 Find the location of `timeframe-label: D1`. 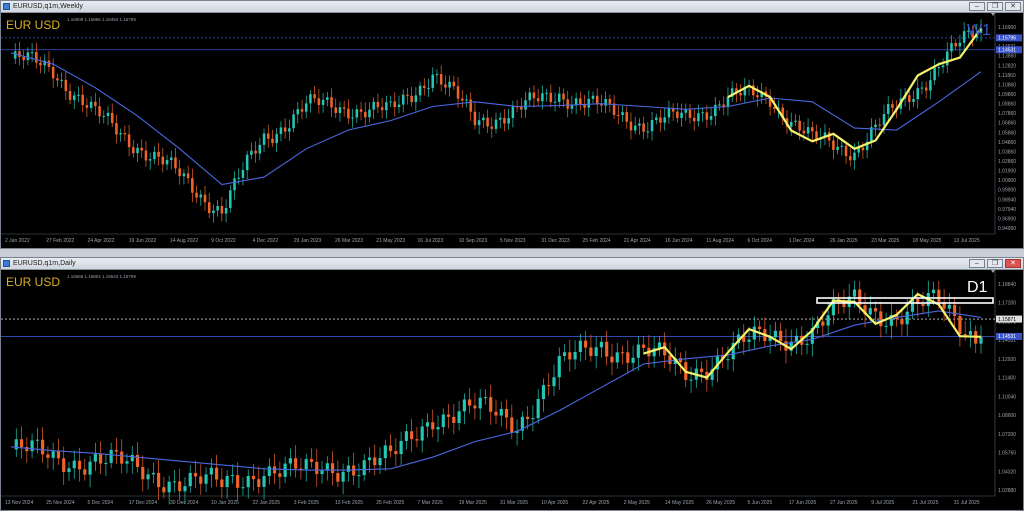

timeframe-label: D1 is located at coordinates (977, 287).